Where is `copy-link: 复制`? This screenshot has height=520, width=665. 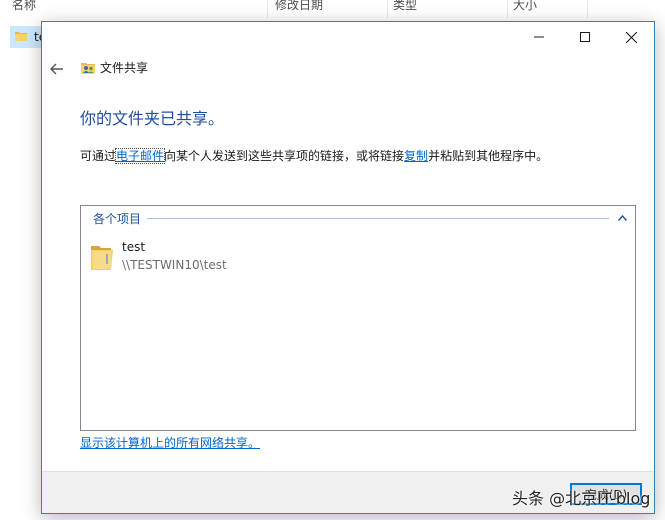 copy-link: 复制 is located at coordinates (416, 156).